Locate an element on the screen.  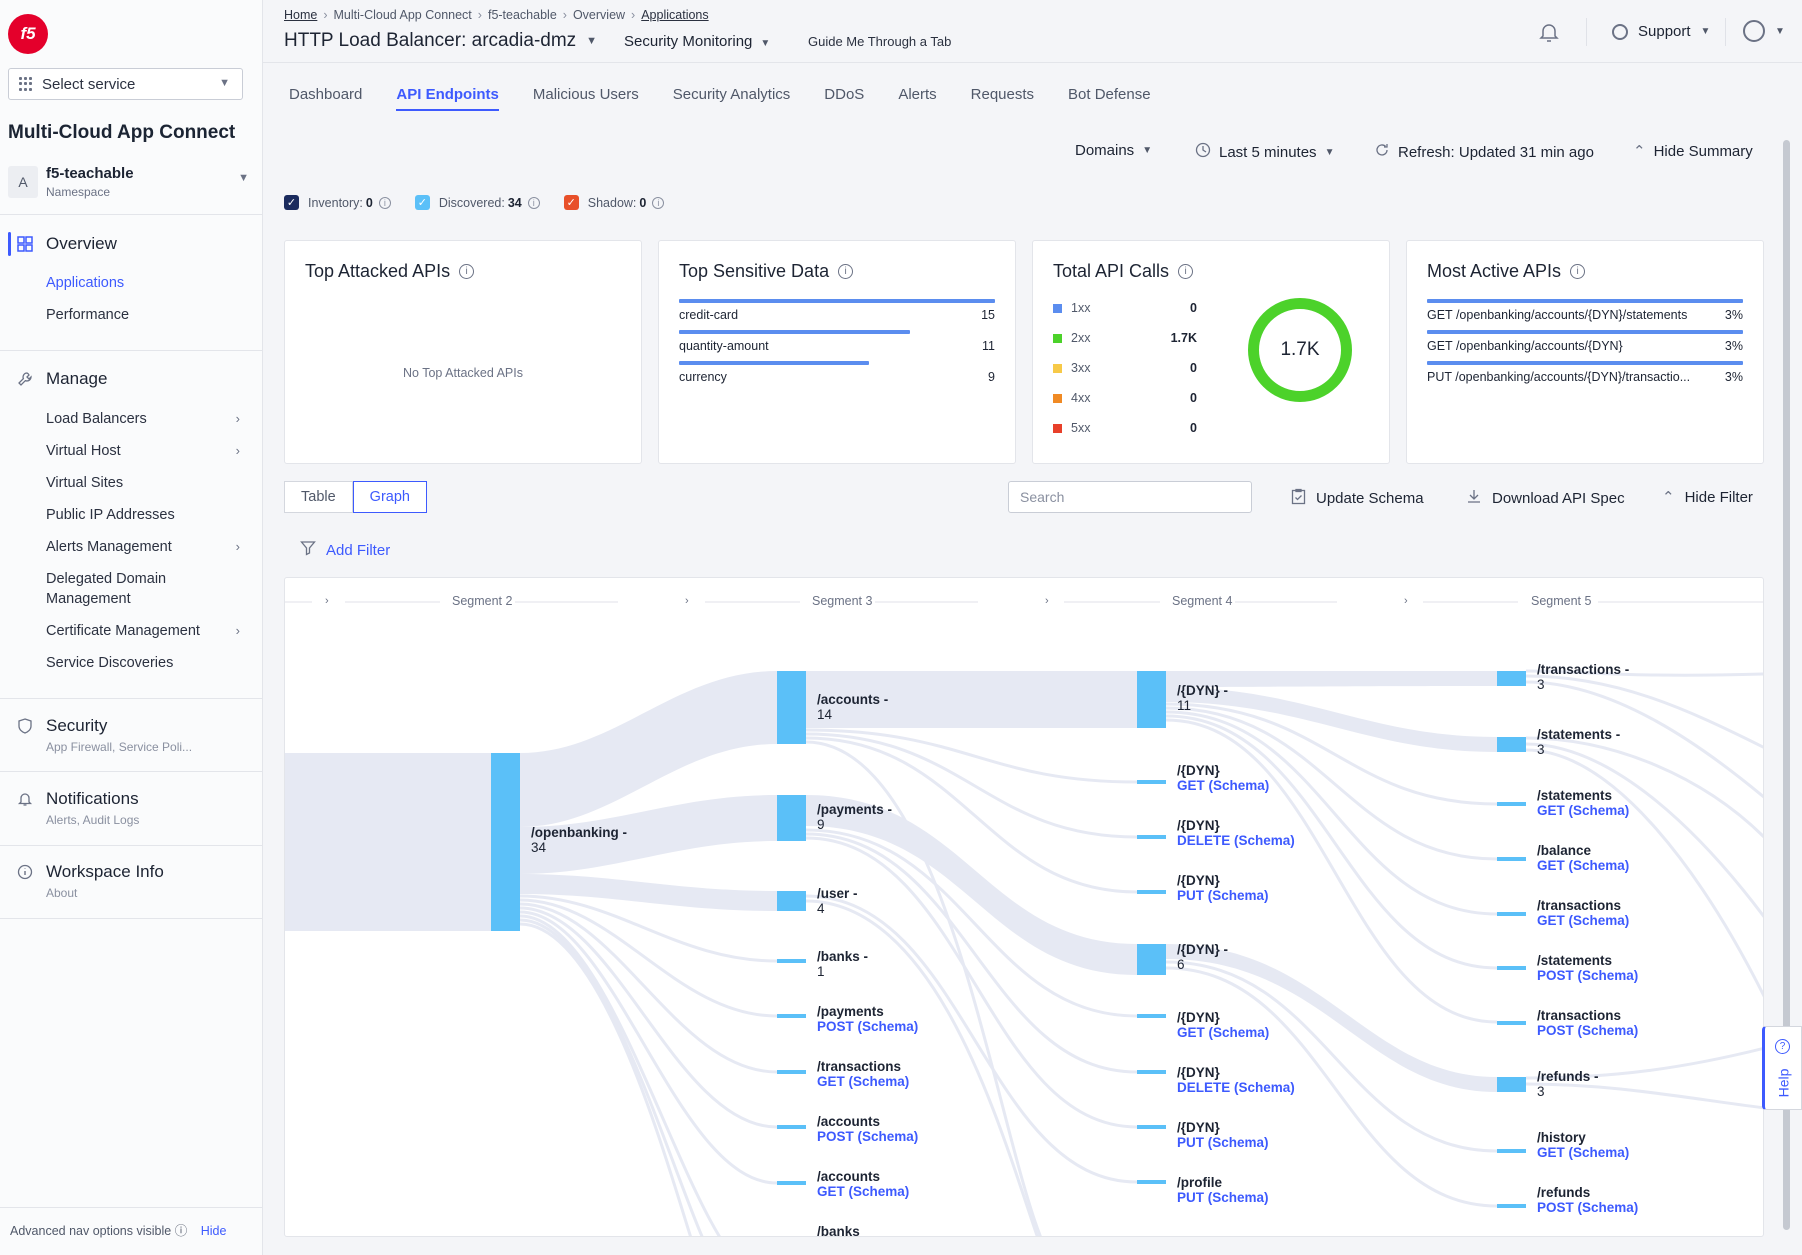
node-label: /transactions GET (Schema) is located at coordinates (1583, 913).